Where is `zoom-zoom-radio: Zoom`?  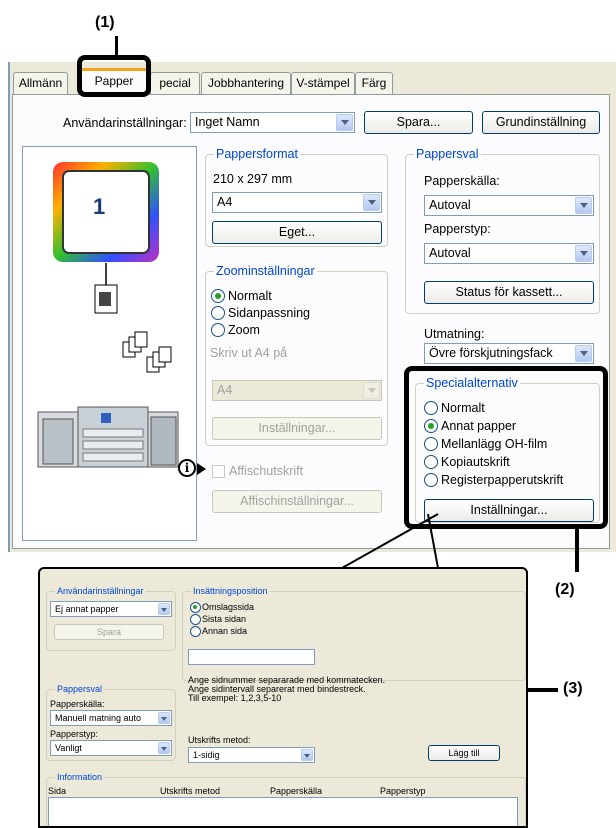 zoom-zoom-radio: Zoom is located at coordinates (235, 330).